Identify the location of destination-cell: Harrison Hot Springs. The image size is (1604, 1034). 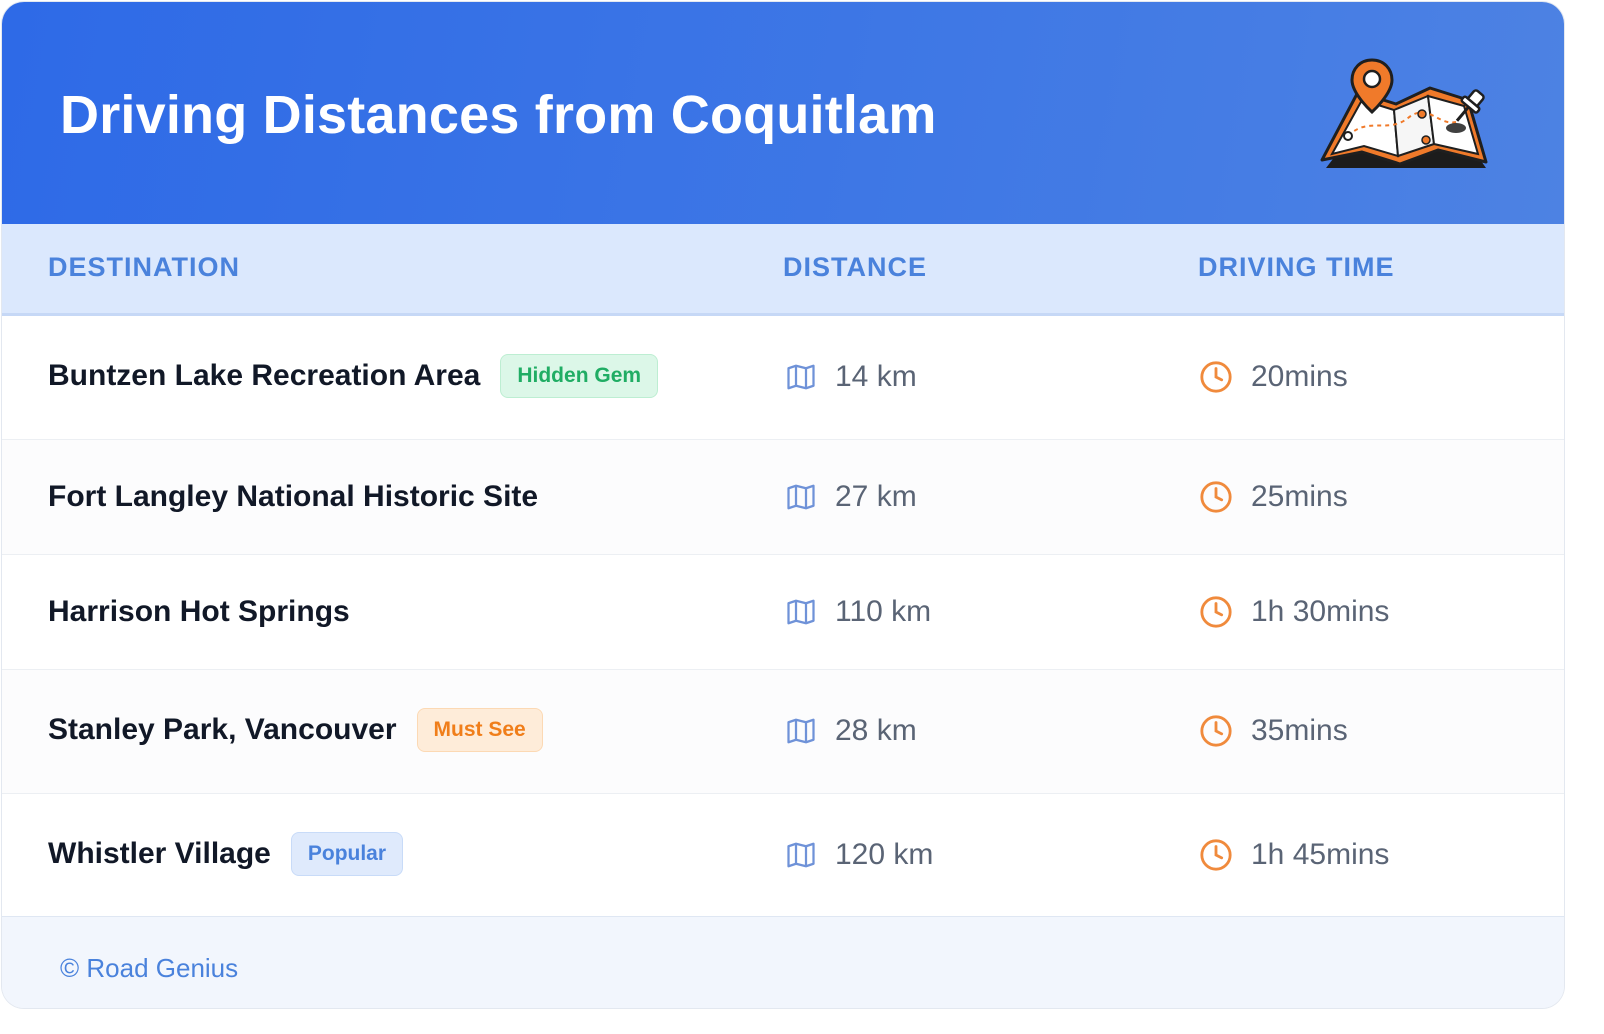
(199, 612).